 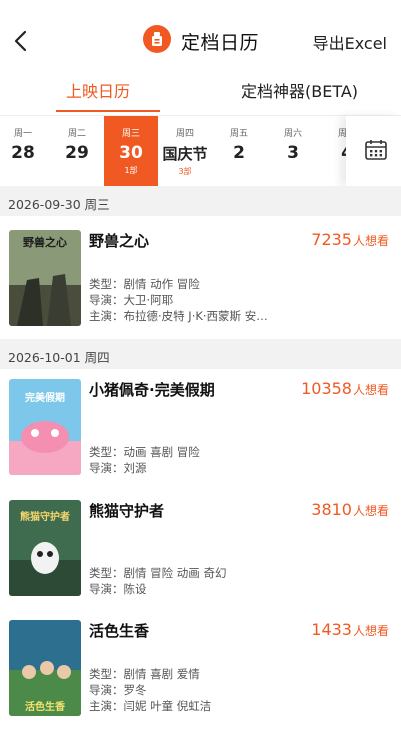 I want to click on date-item-selected: 周三 30 1部, so click(x=131, y=151).